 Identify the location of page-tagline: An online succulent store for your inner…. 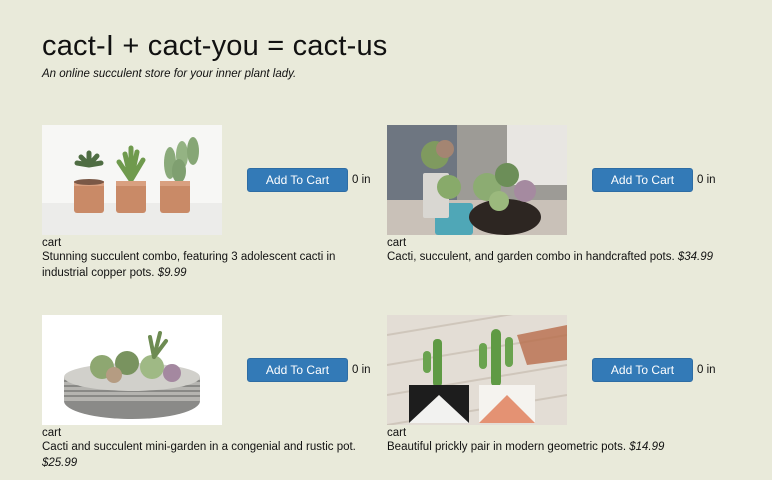
(169, 74).